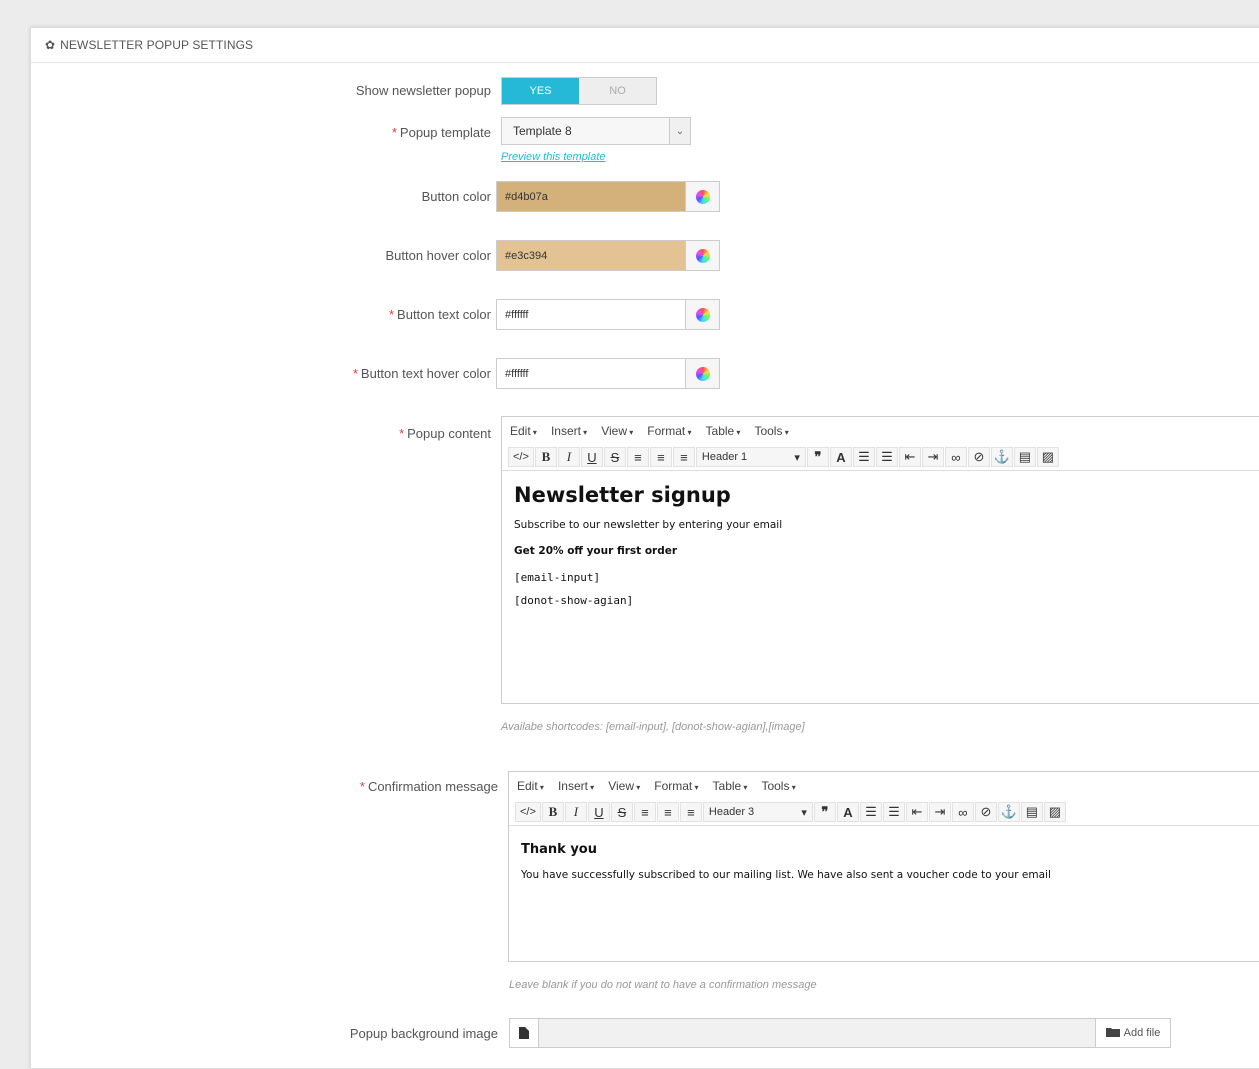 The width and height of the screenshot is (1259, 1069). Describe the element at coordinates (591, 196) in the screenshot. I see `button-color-value: #d4b07a` at that location.